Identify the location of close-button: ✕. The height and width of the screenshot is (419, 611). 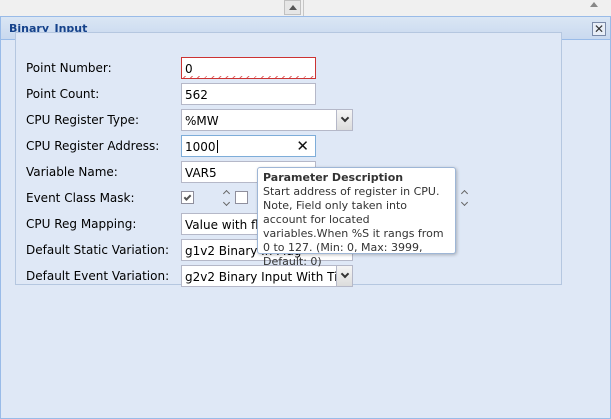
(599, 29).